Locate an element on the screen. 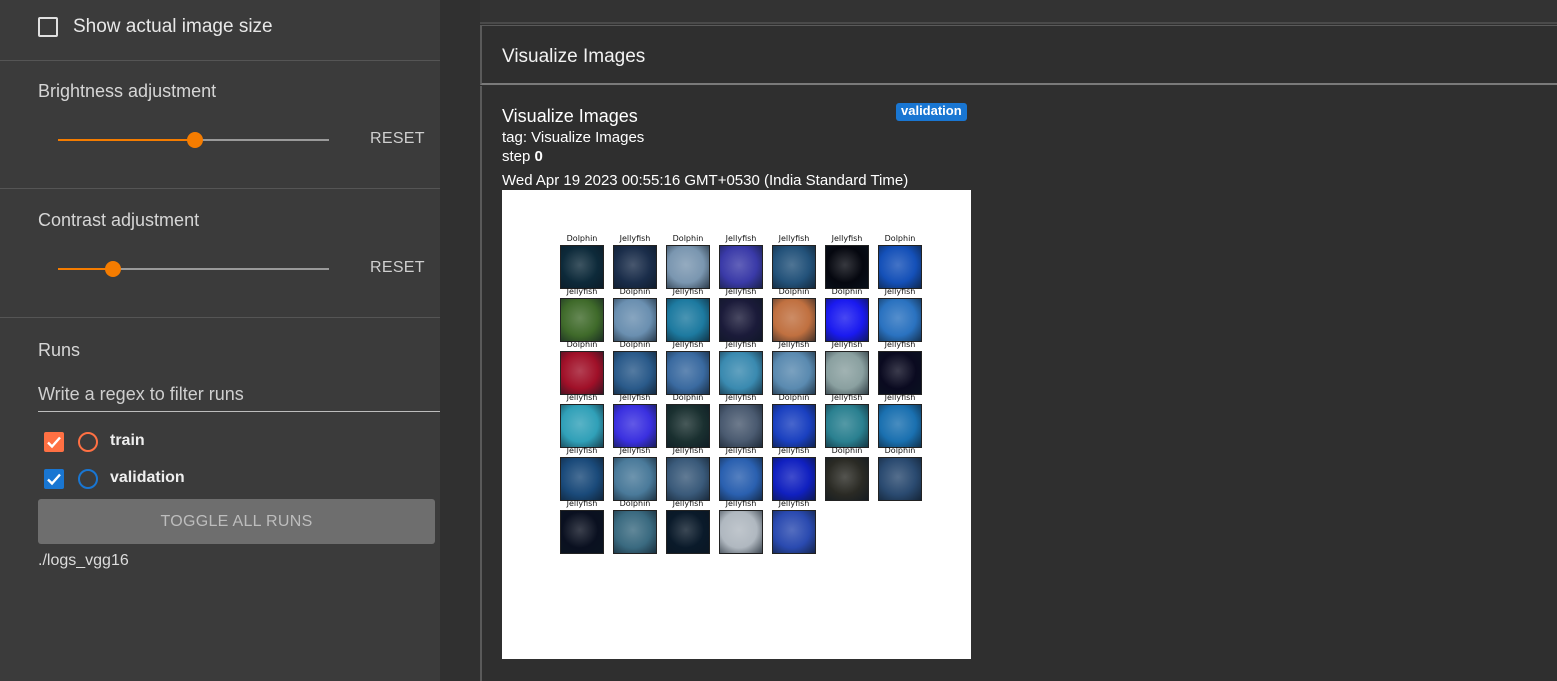  brightness-reset-button: RESET is located at coordinates (397, 139).